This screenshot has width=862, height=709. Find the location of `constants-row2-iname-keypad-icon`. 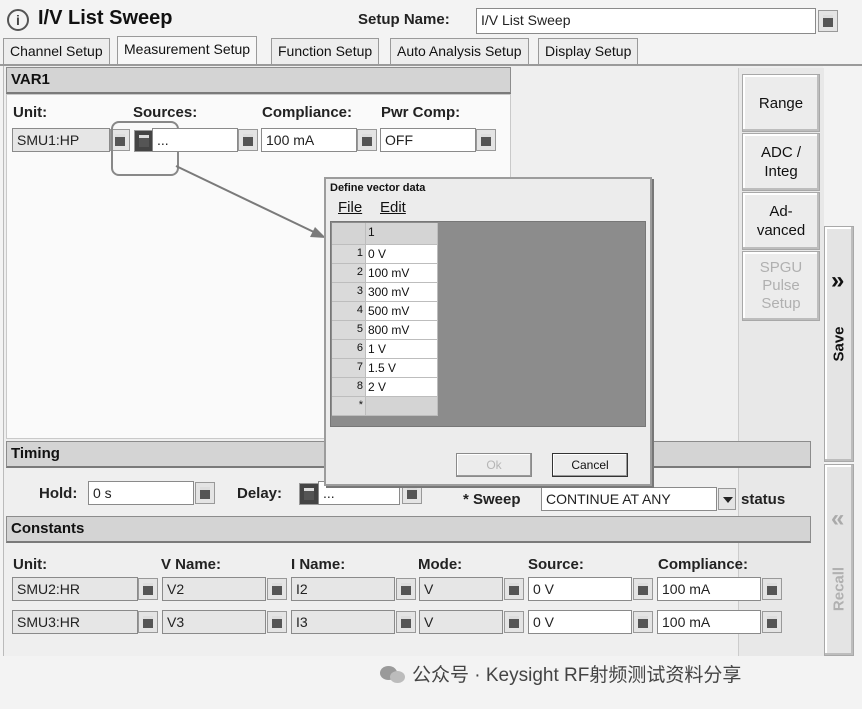

constants-row2-iname-keypad-icon is located at coordinates (406, 622).